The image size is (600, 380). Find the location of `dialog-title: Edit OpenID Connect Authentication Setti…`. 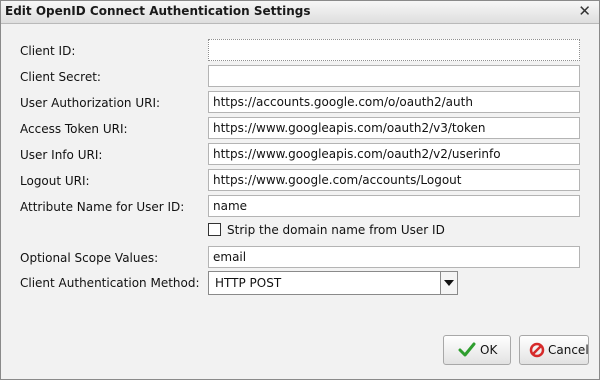

dialog-title: Edit OpenID Connect Authentication Setti… is located at coordinates (158, 11).